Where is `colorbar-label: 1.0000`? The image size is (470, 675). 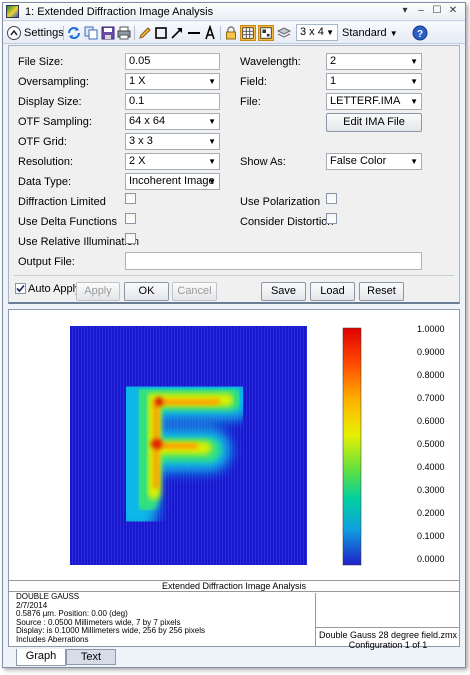
colorbar-label: 1.0000 is located at coordinates (431, 329).